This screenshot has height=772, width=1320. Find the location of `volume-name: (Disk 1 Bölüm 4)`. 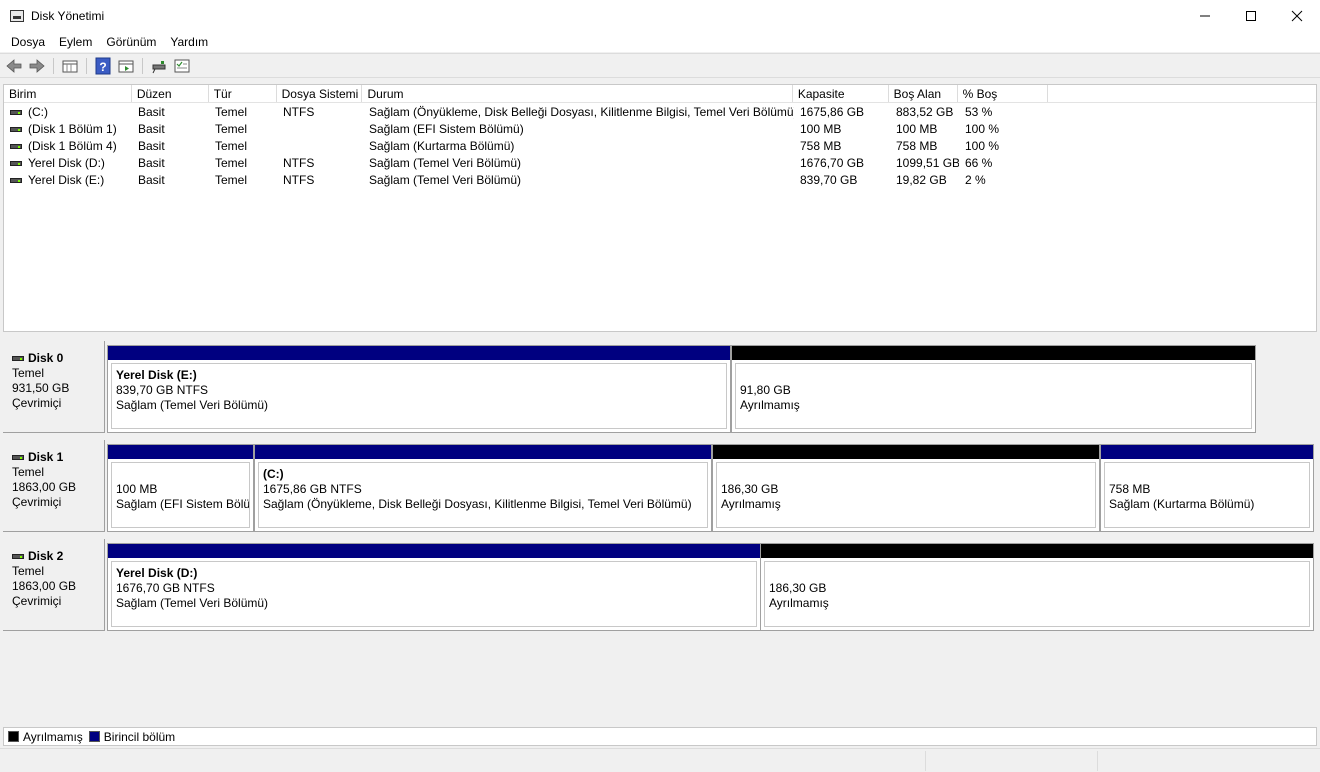

volume-name: (Disk 1 Bölüm 4) is located at coordinates (72, 146).